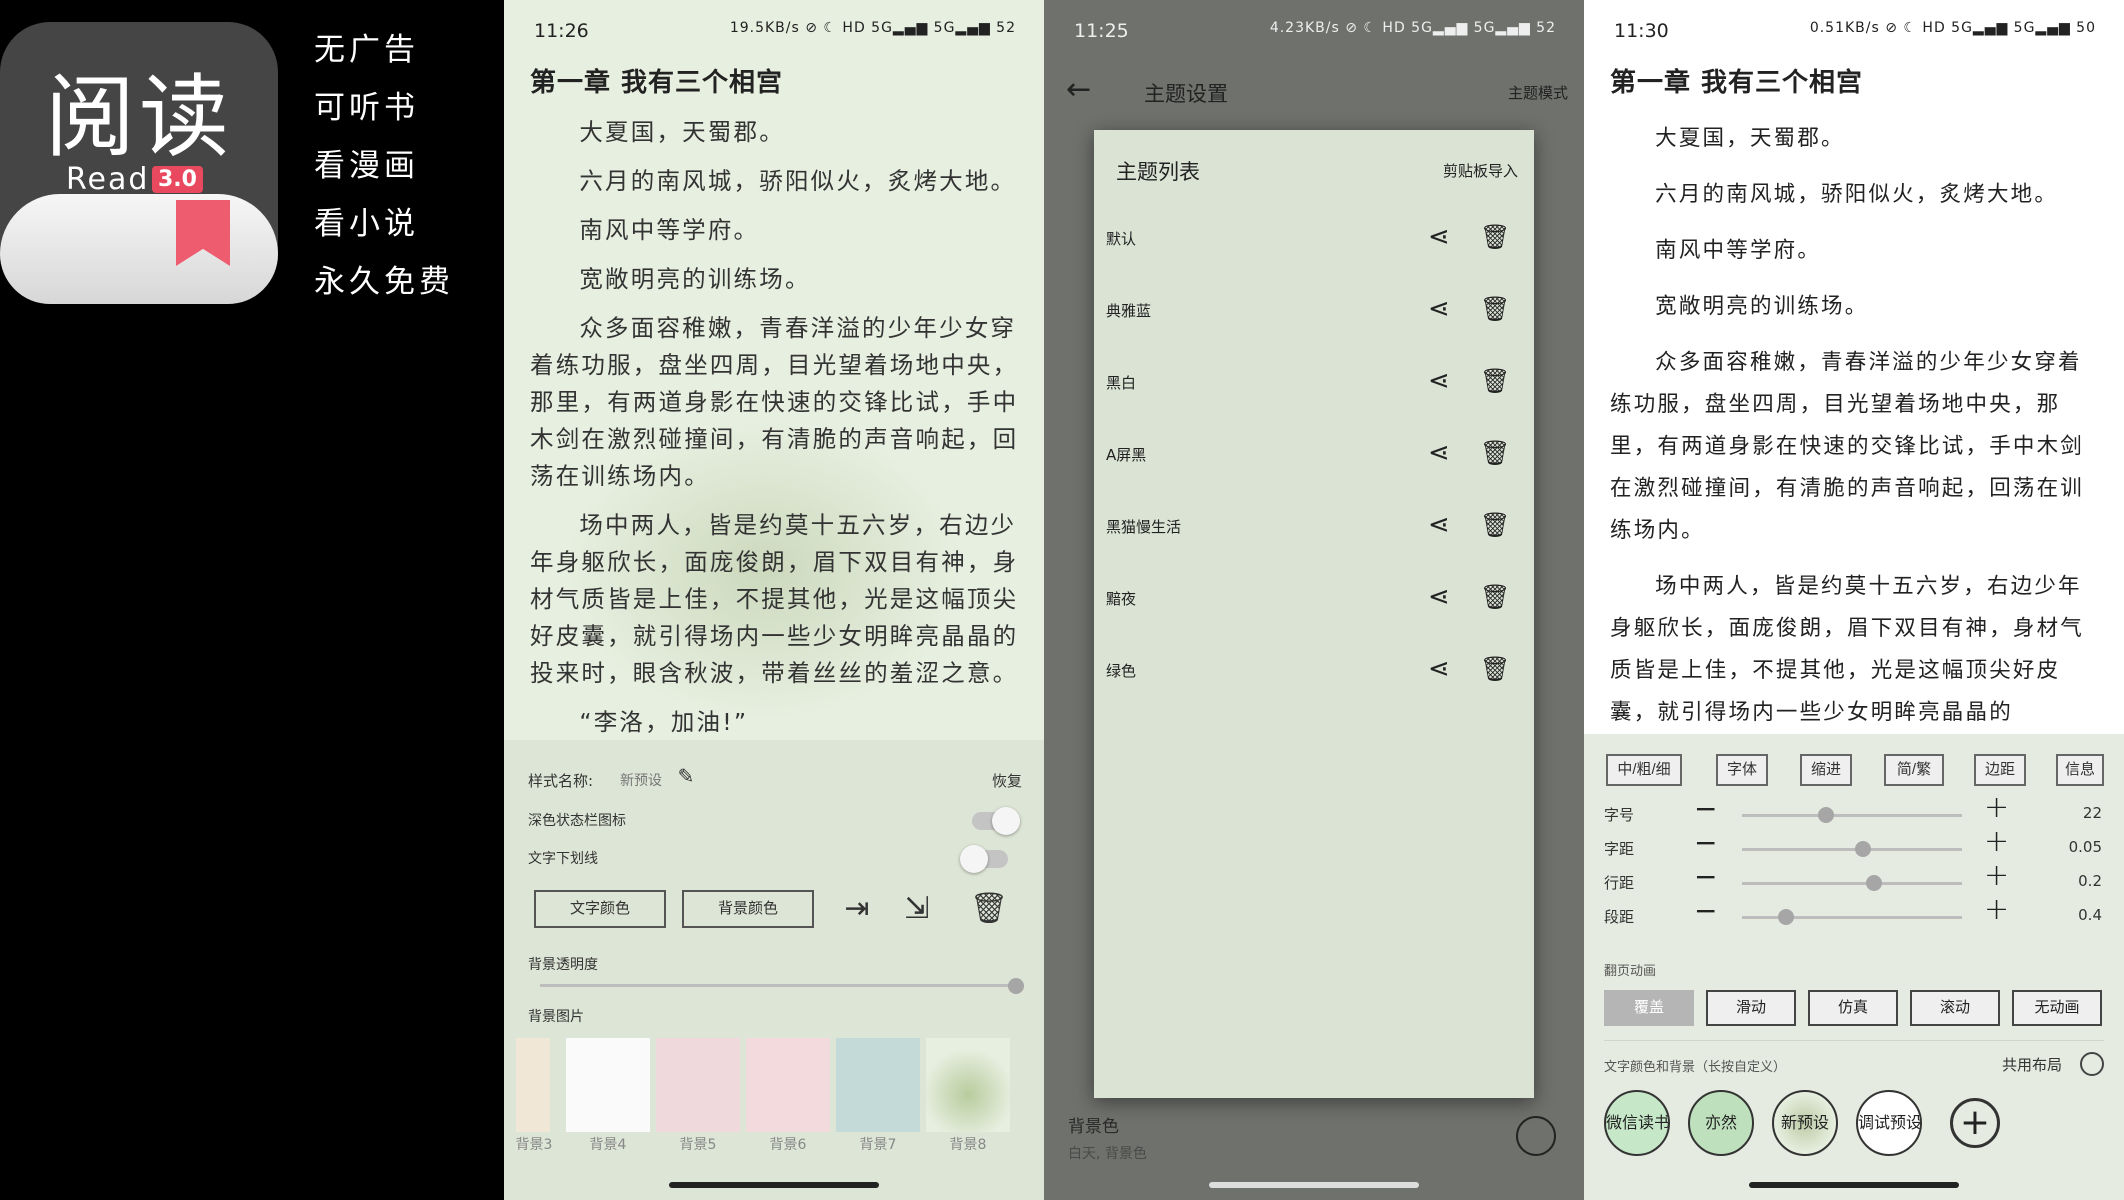 The image size is (2124, 1200). Describe the element at coordinates (1889, 1123) in the screenshot. I see `preset-debug: 调试预设` at that location.